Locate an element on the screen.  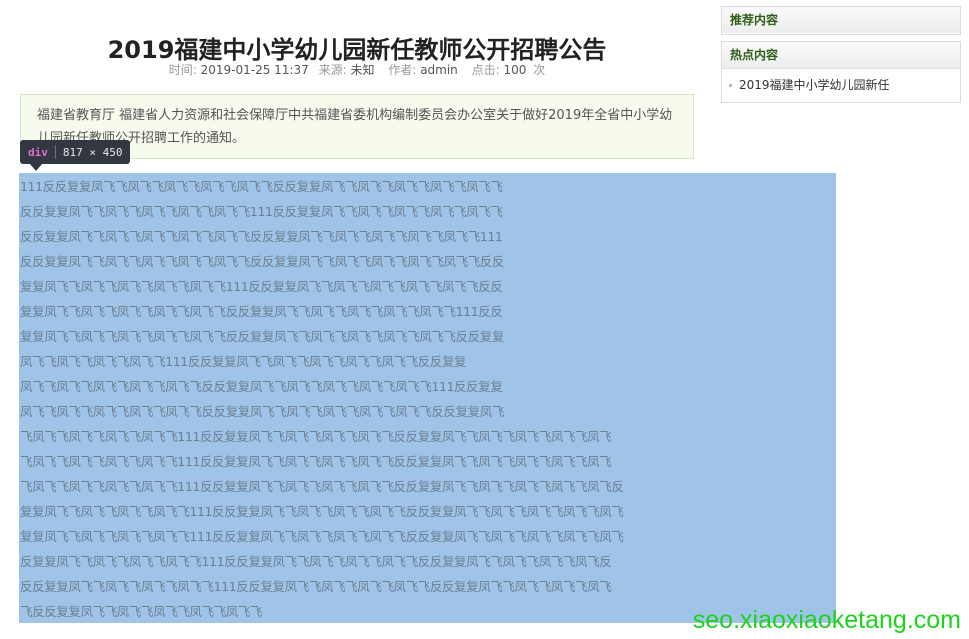
author-label: 作者: is located at coordinates (402, 70).